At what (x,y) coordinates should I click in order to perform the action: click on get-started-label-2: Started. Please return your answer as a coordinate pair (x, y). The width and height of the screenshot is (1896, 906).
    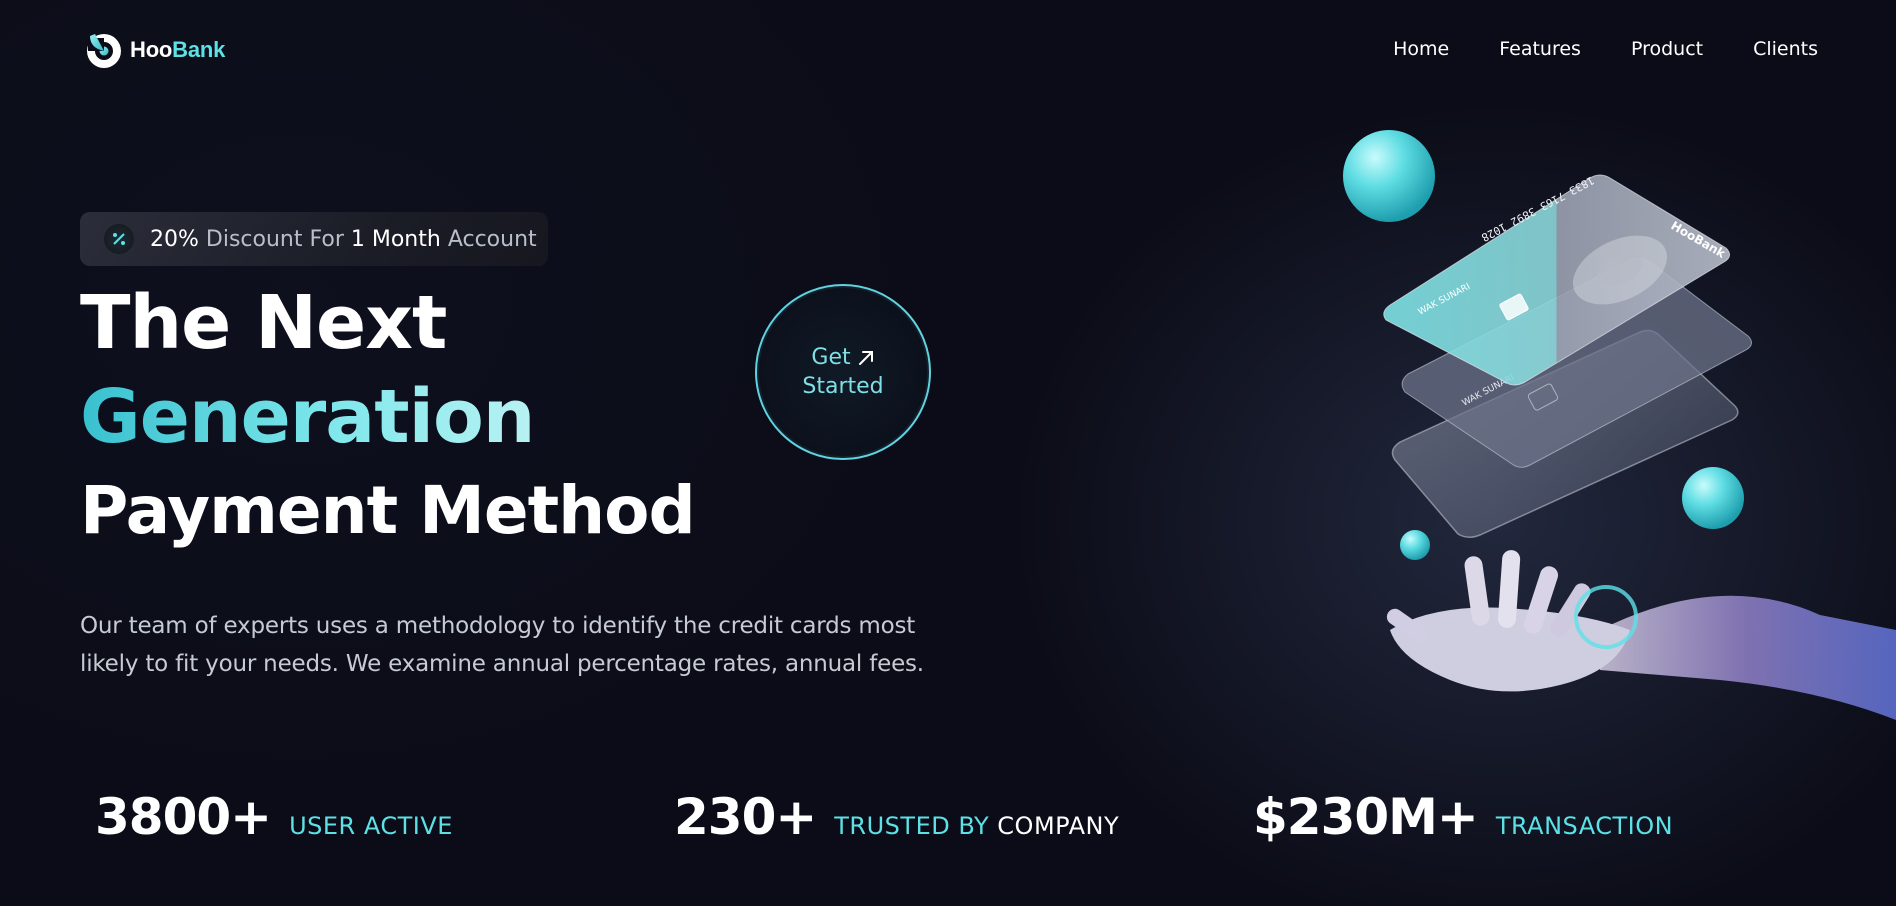
    Looking at the image, I should click on (843, 386).